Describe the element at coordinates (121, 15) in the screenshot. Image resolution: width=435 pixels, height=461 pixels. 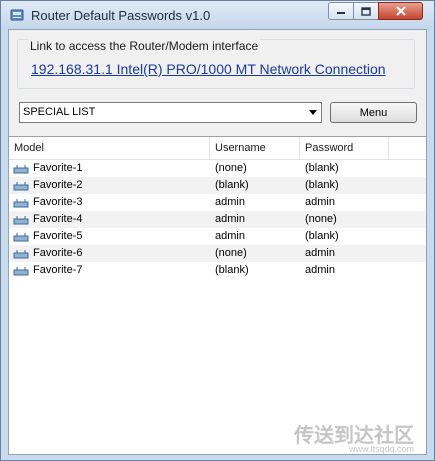
I see `window-title: Router Default Passwords v1.0` at that location.